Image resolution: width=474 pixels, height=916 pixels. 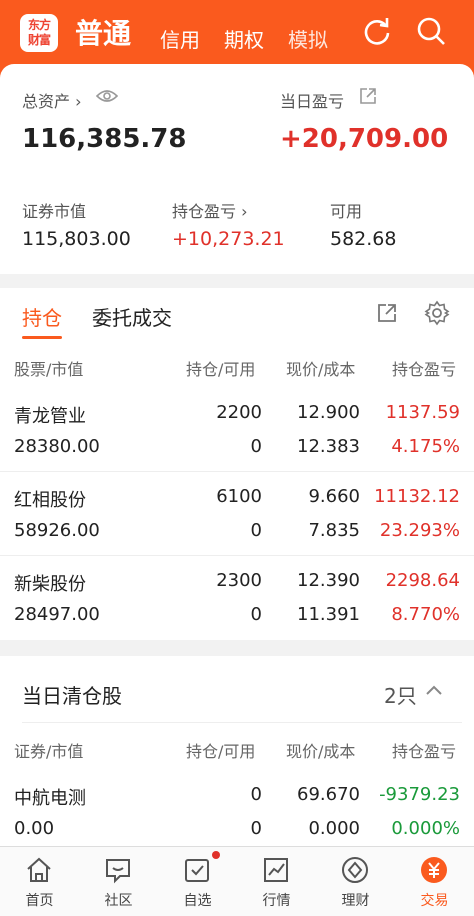 I want to click on yuan-icon, so click(x=434, y=870).